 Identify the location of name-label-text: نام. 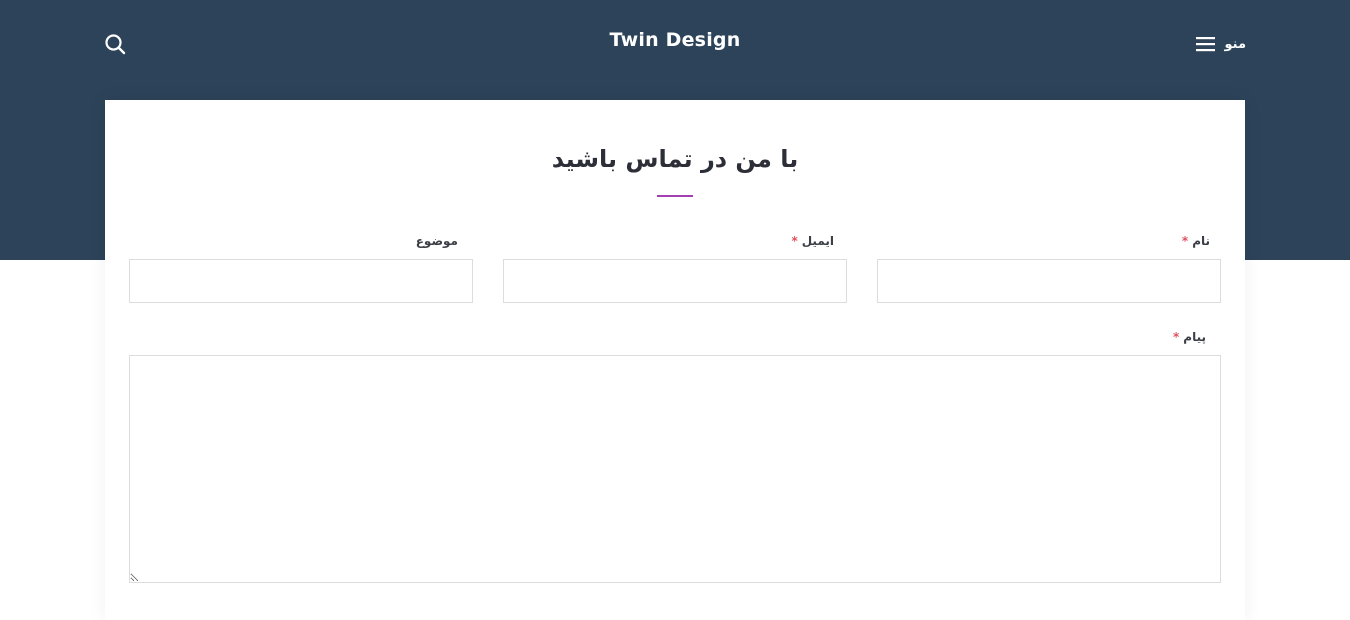
(1201, 241).